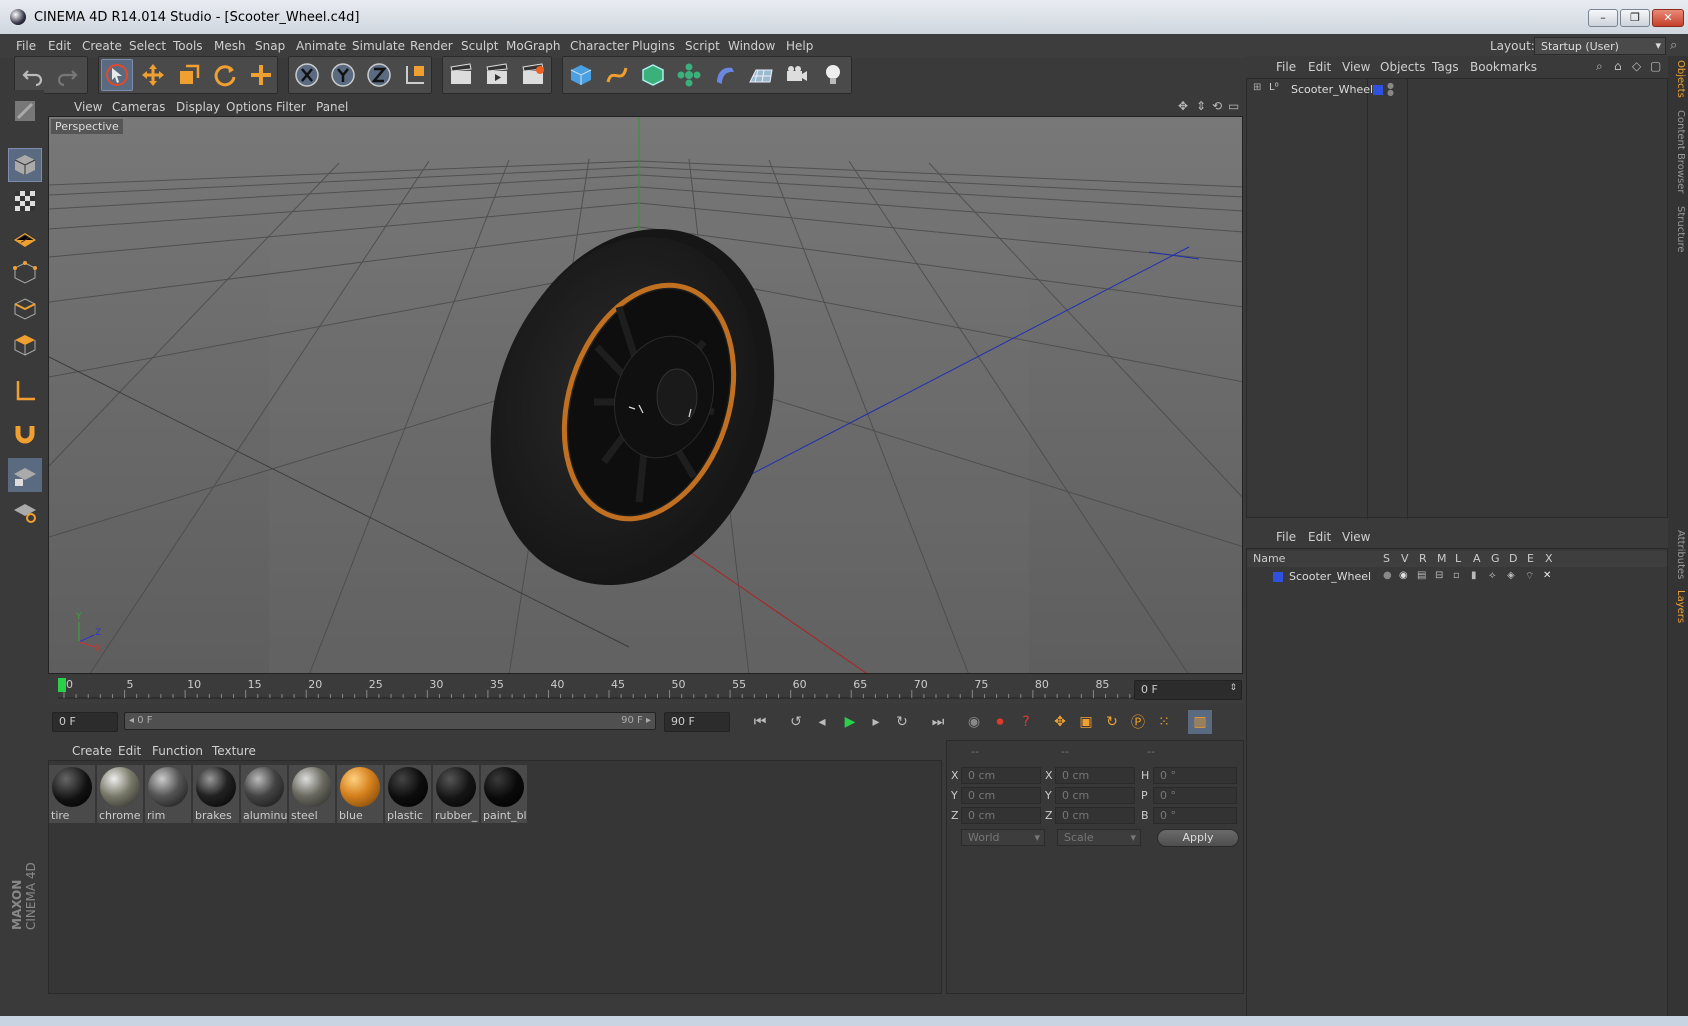 The image size is (1688, 1026). What do you see at coordinates (533, 46) in the screenshot?
I see `menu-mograph: MoGraph` at bounding box center [533, 46].